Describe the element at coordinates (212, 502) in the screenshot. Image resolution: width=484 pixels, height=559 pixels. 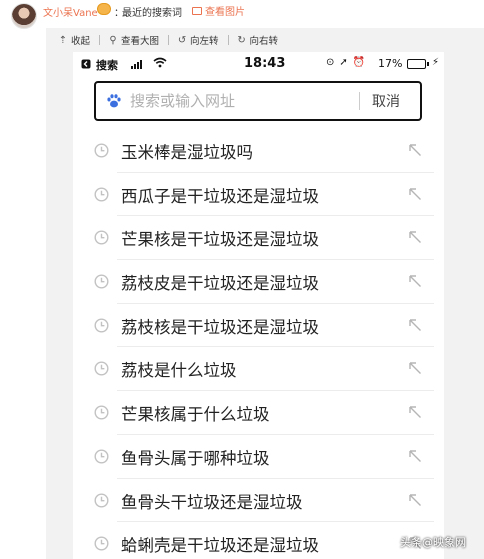
I see `history-text: 鱼骨头干垃圾还是湿垃圾` at that location.